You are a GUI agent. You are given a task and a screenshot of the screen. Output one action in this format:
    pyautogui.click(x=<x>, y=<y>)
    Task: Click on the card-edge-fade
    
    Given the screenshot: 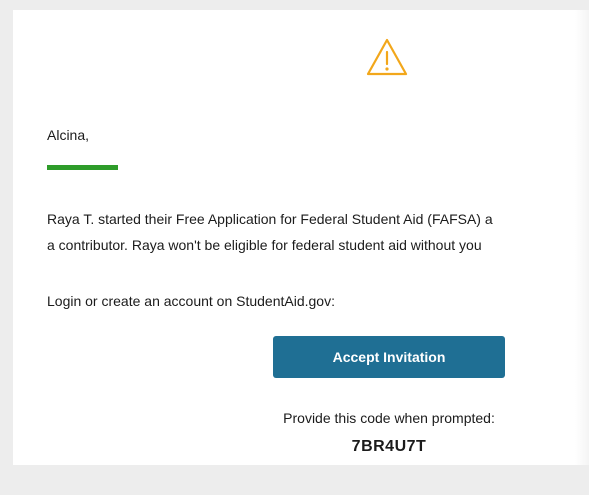 What is the action you would take?
    pyautogui.click(x=582, y=237)
    